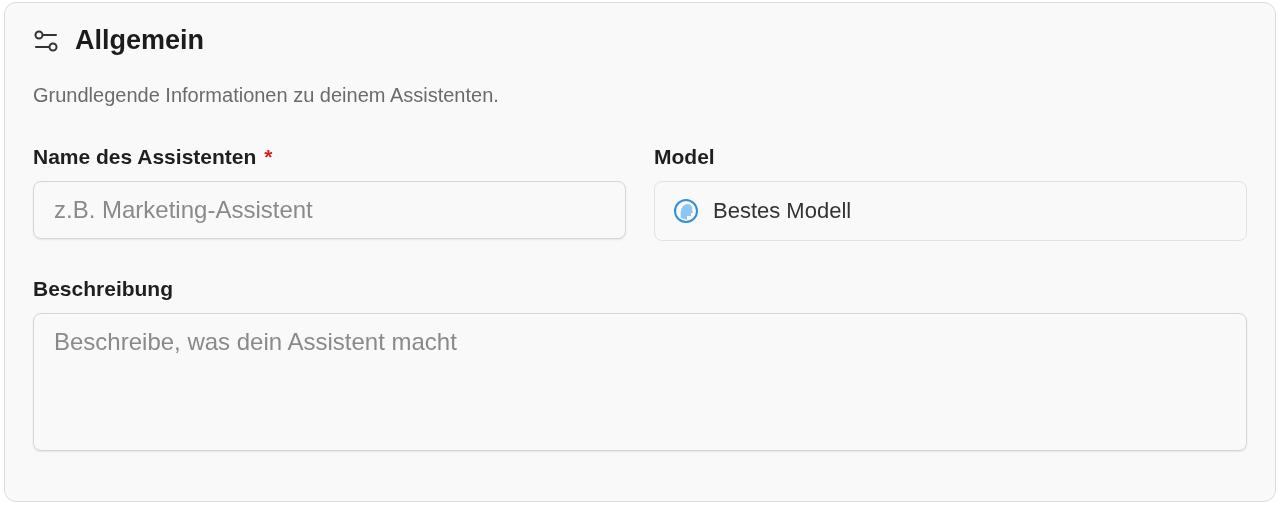 This screenshot has width=1280, height=508. I want to click on model-select: Bestes Modell, so click(950, 211).